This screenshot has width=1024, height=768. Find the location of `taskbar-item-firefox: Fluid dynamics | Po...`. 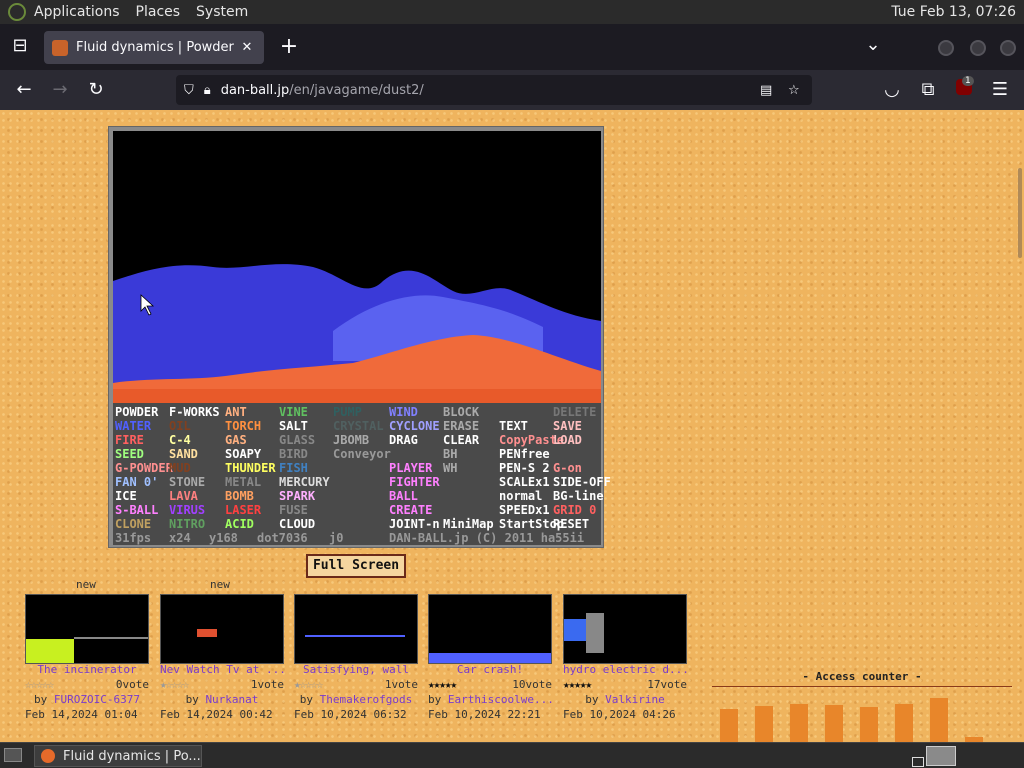

taskbar-item-firefox: Fluid dynamics | Po... is located at coordinates (118, 756).